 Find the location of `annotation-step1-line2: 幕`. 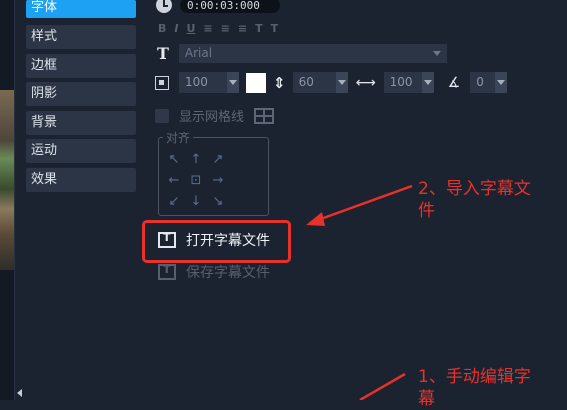

annotation-step1-line2: 幕 is located at coordinates (426, 399).